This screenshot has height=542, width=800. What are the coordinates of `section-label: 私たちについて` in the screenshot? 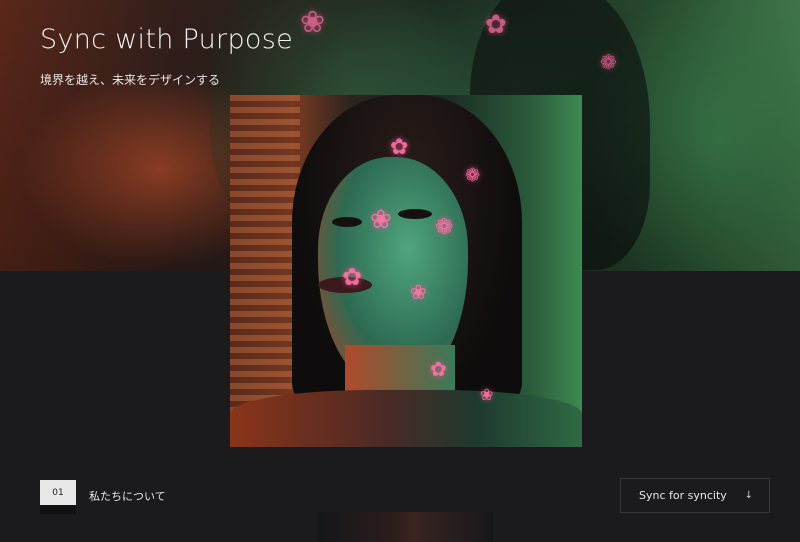 It's located at (127, 496).